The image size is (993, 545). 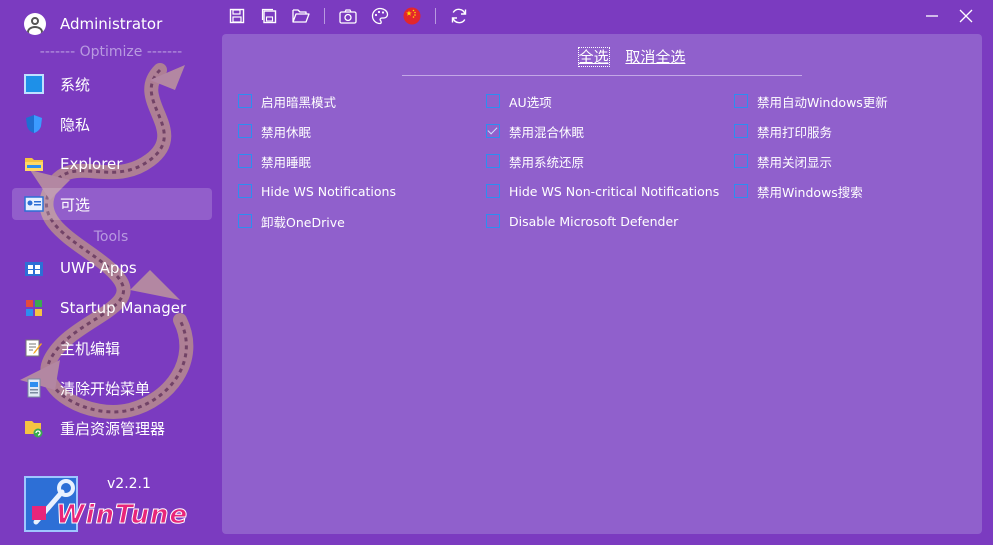 I want to click on option-item: 禁用混合休眠, so click(x=535, y=131).